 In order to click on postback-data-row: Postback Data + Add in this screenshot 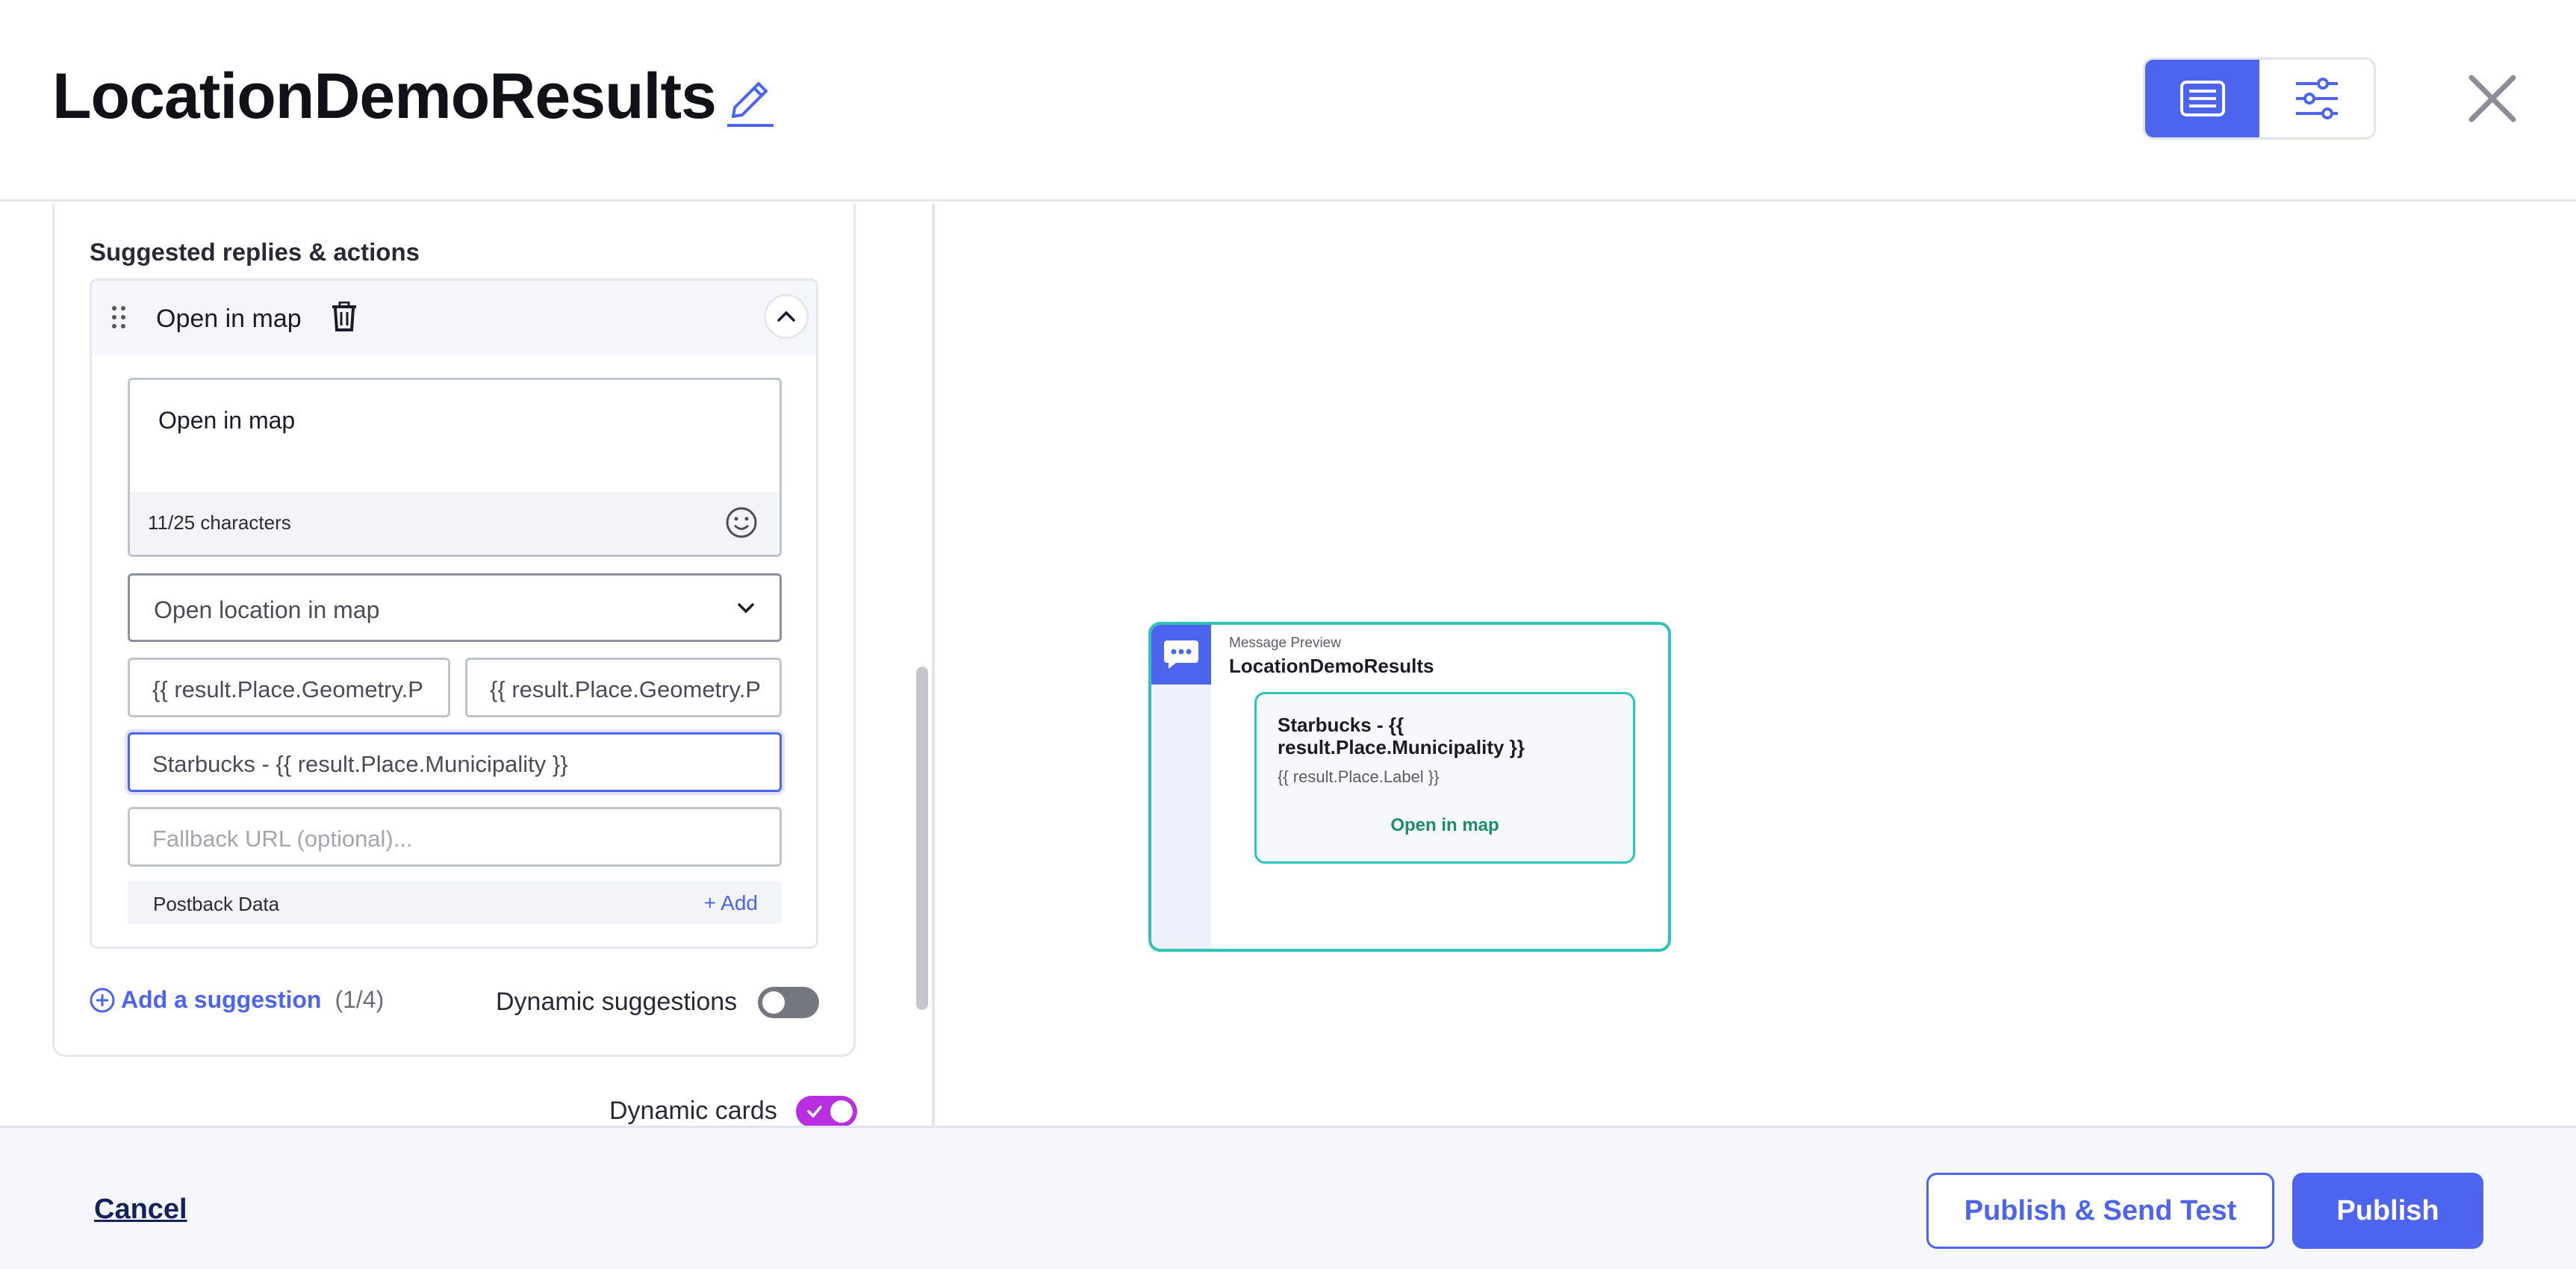, I will do `click(455, 902)`.